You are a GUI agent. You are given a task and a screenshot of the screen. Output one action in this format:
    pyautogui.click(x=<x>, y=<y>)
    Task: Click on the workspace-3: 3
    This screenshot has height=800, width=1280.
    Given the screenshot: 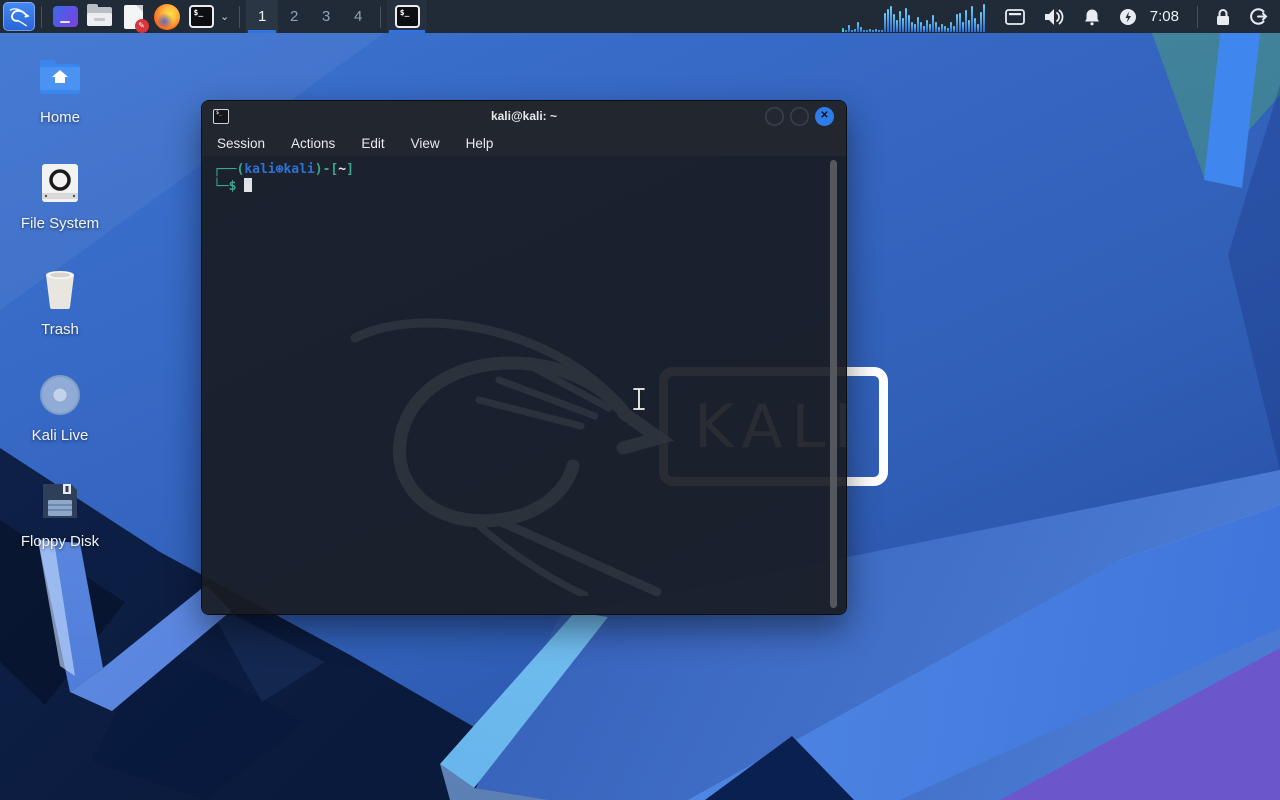 What is the action you would take?
    pyautogui.click(x=326, y=16)
    